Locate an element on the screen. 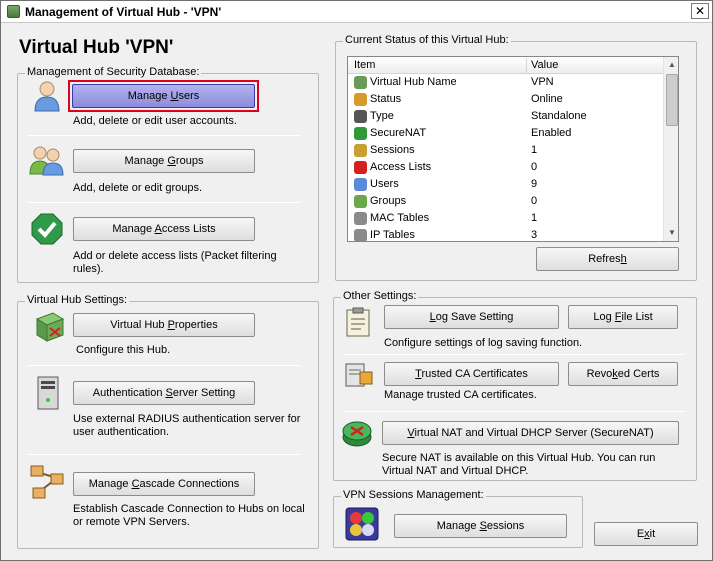 Image resolution: width=713 pixels, height=561 pixels. status-row: MAC Tables 1 is located at coordinates (505, 218).